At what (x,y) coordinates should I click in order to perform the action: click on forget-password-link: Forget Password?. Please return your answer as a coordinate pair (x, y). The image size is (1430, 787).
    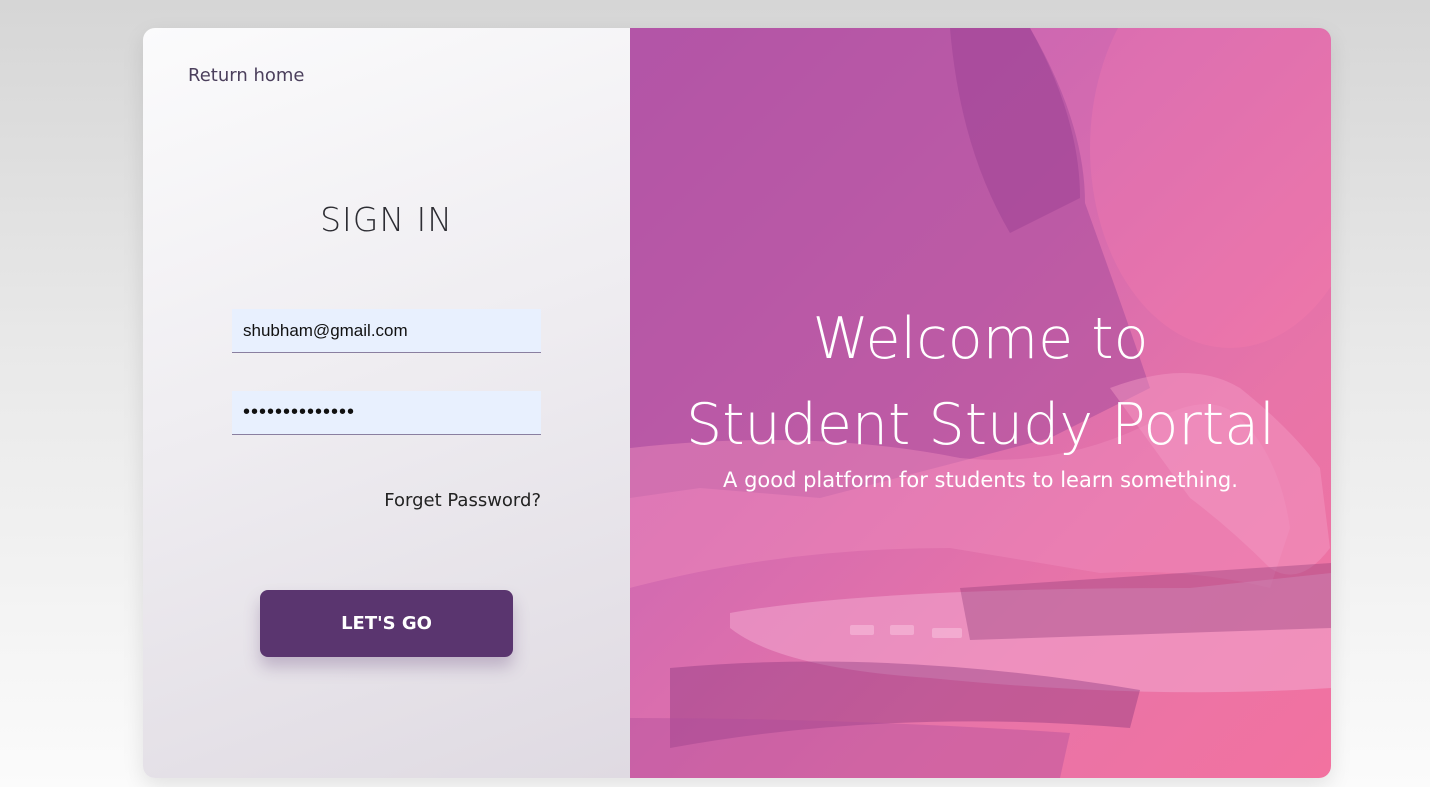
    Looking at the image, I should click on (462, 500).